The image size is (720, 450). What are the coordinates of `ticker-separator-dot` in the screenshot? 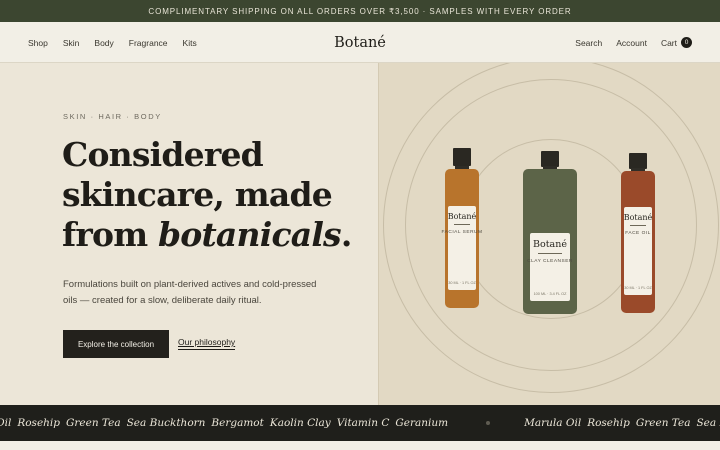 It's located at (488, 423).